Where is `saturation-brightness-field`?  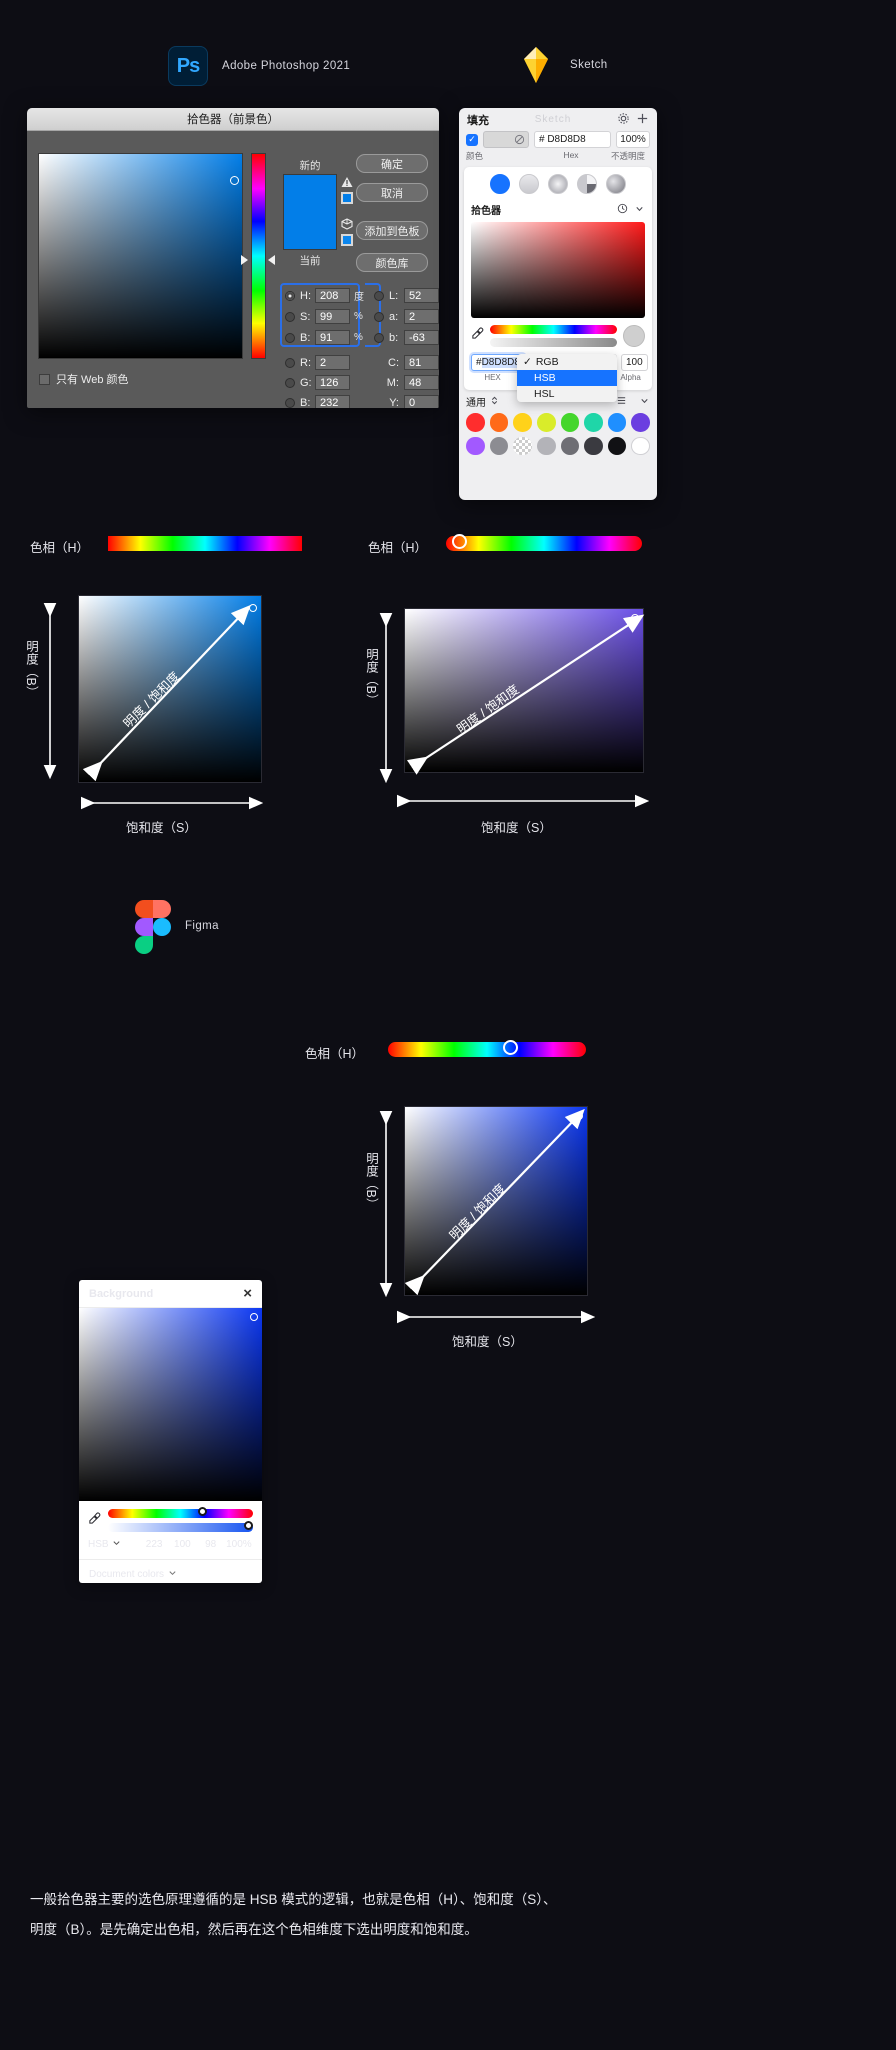
saturation-brightness-field is located at coordinates (140, 256).